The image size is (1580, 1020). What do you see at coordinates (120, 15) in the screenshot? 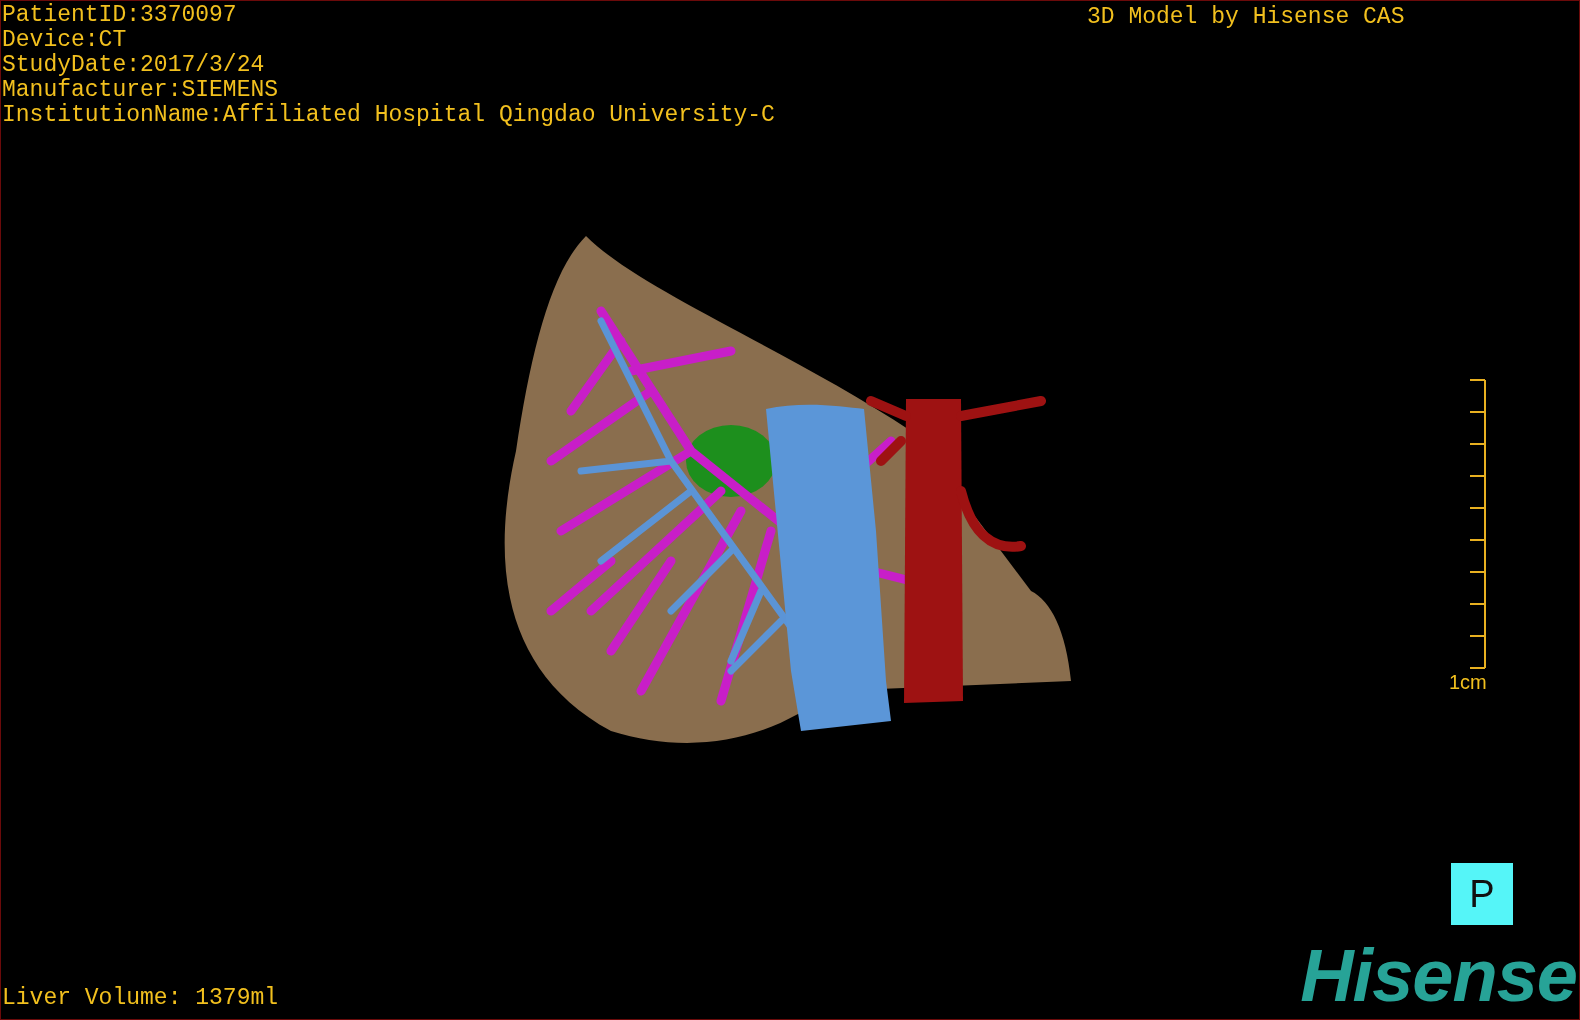
I see `patient-info-line: PatientID:3370097` at bounding box center [120, 15].